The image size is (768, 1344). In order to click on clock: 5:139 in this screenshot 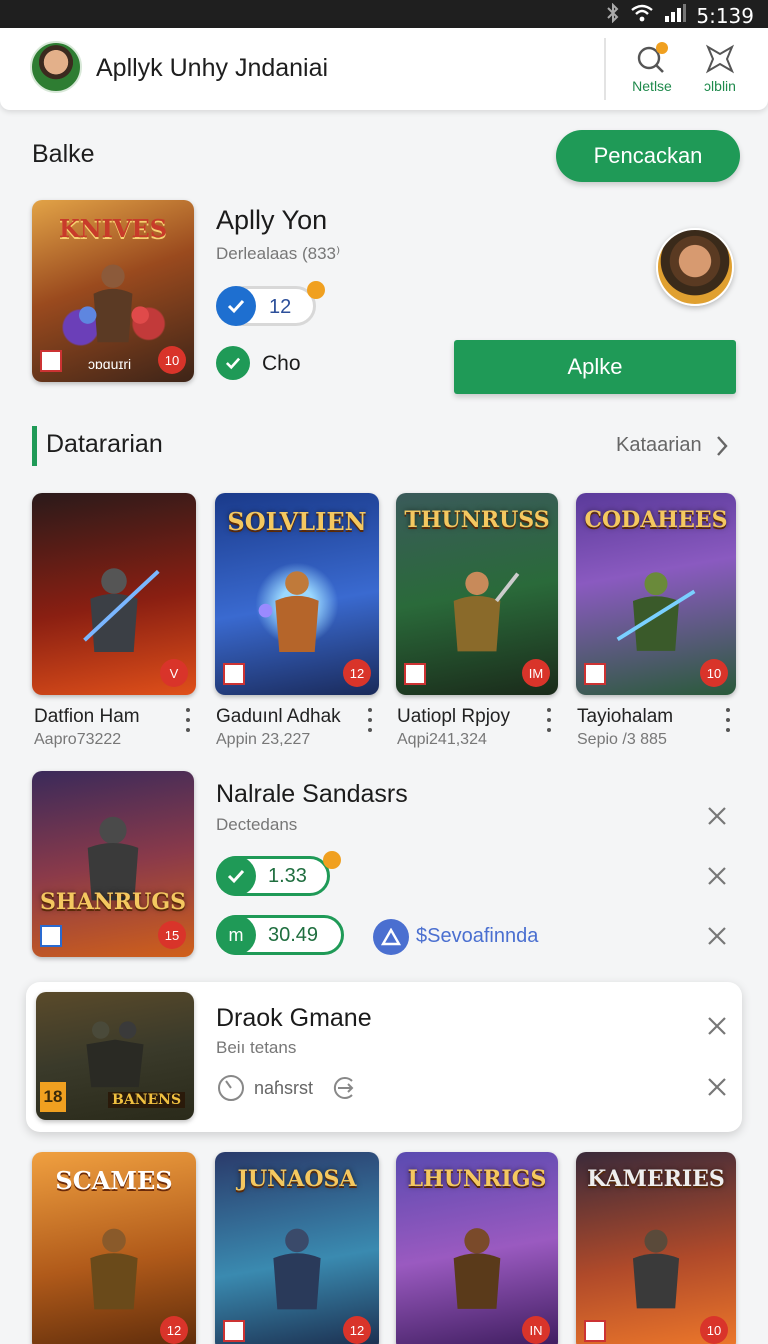, I will do `click(725, 16)`.